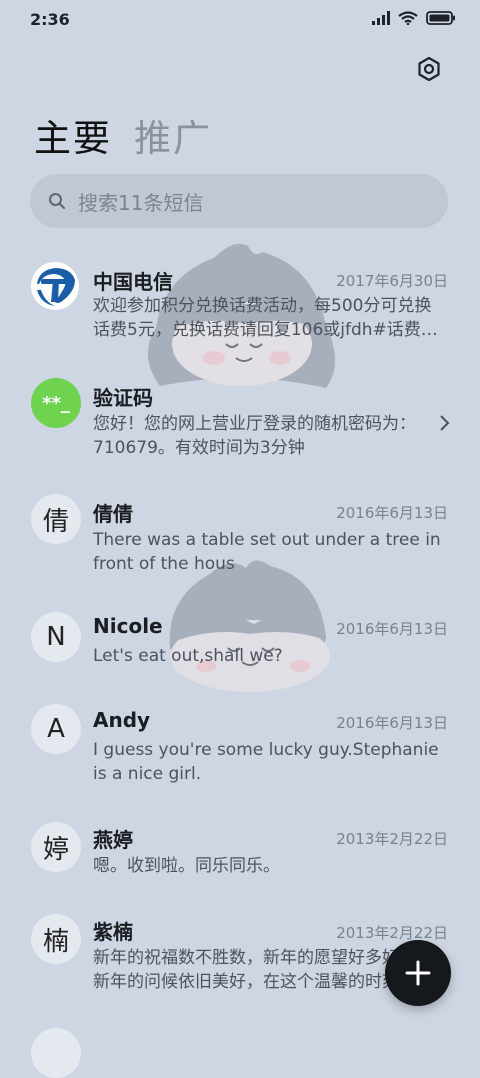  I want to click on contact-avatar: N, so click(56, 637).